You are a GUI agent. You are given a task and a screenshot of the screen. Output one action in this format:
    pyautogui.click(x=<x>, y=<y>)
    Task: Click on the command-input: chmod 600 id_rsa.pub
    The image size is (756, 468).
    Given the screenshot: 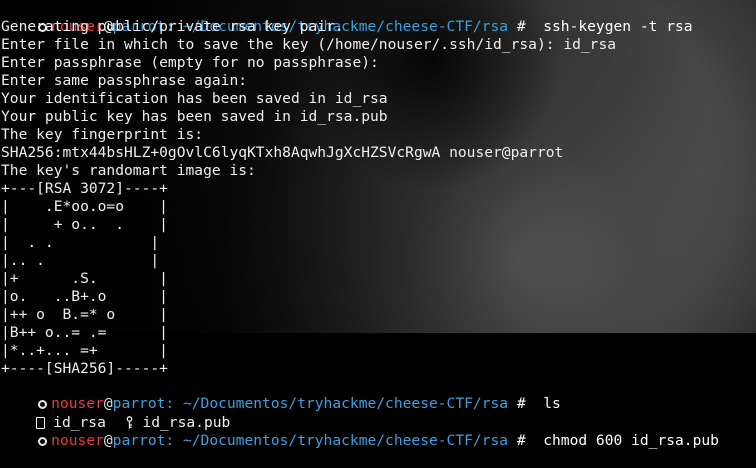 What is the action you would take?
    pyautogui.click(x=631, y=440)
    